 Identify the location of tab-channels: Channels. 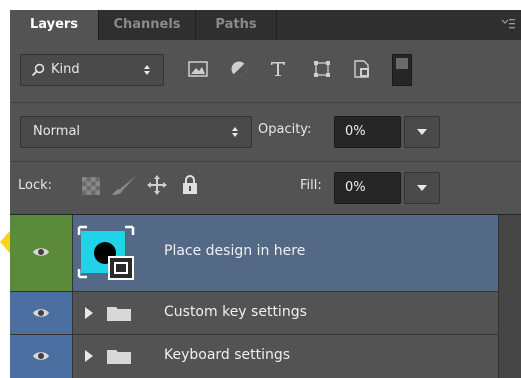
(147, 25).